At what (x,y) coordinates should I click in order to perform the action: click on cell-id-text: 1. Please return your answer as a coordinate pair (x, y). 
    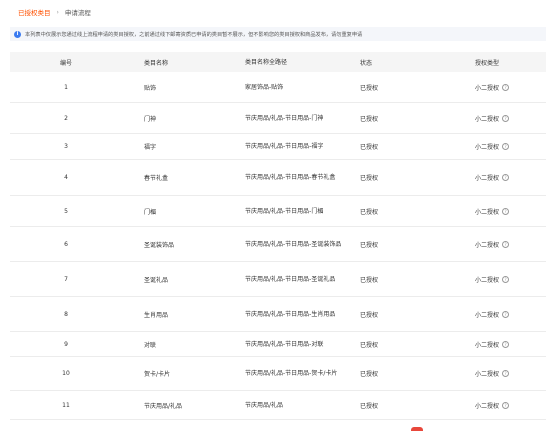
    Looking at the image, I should click on (66, 87).